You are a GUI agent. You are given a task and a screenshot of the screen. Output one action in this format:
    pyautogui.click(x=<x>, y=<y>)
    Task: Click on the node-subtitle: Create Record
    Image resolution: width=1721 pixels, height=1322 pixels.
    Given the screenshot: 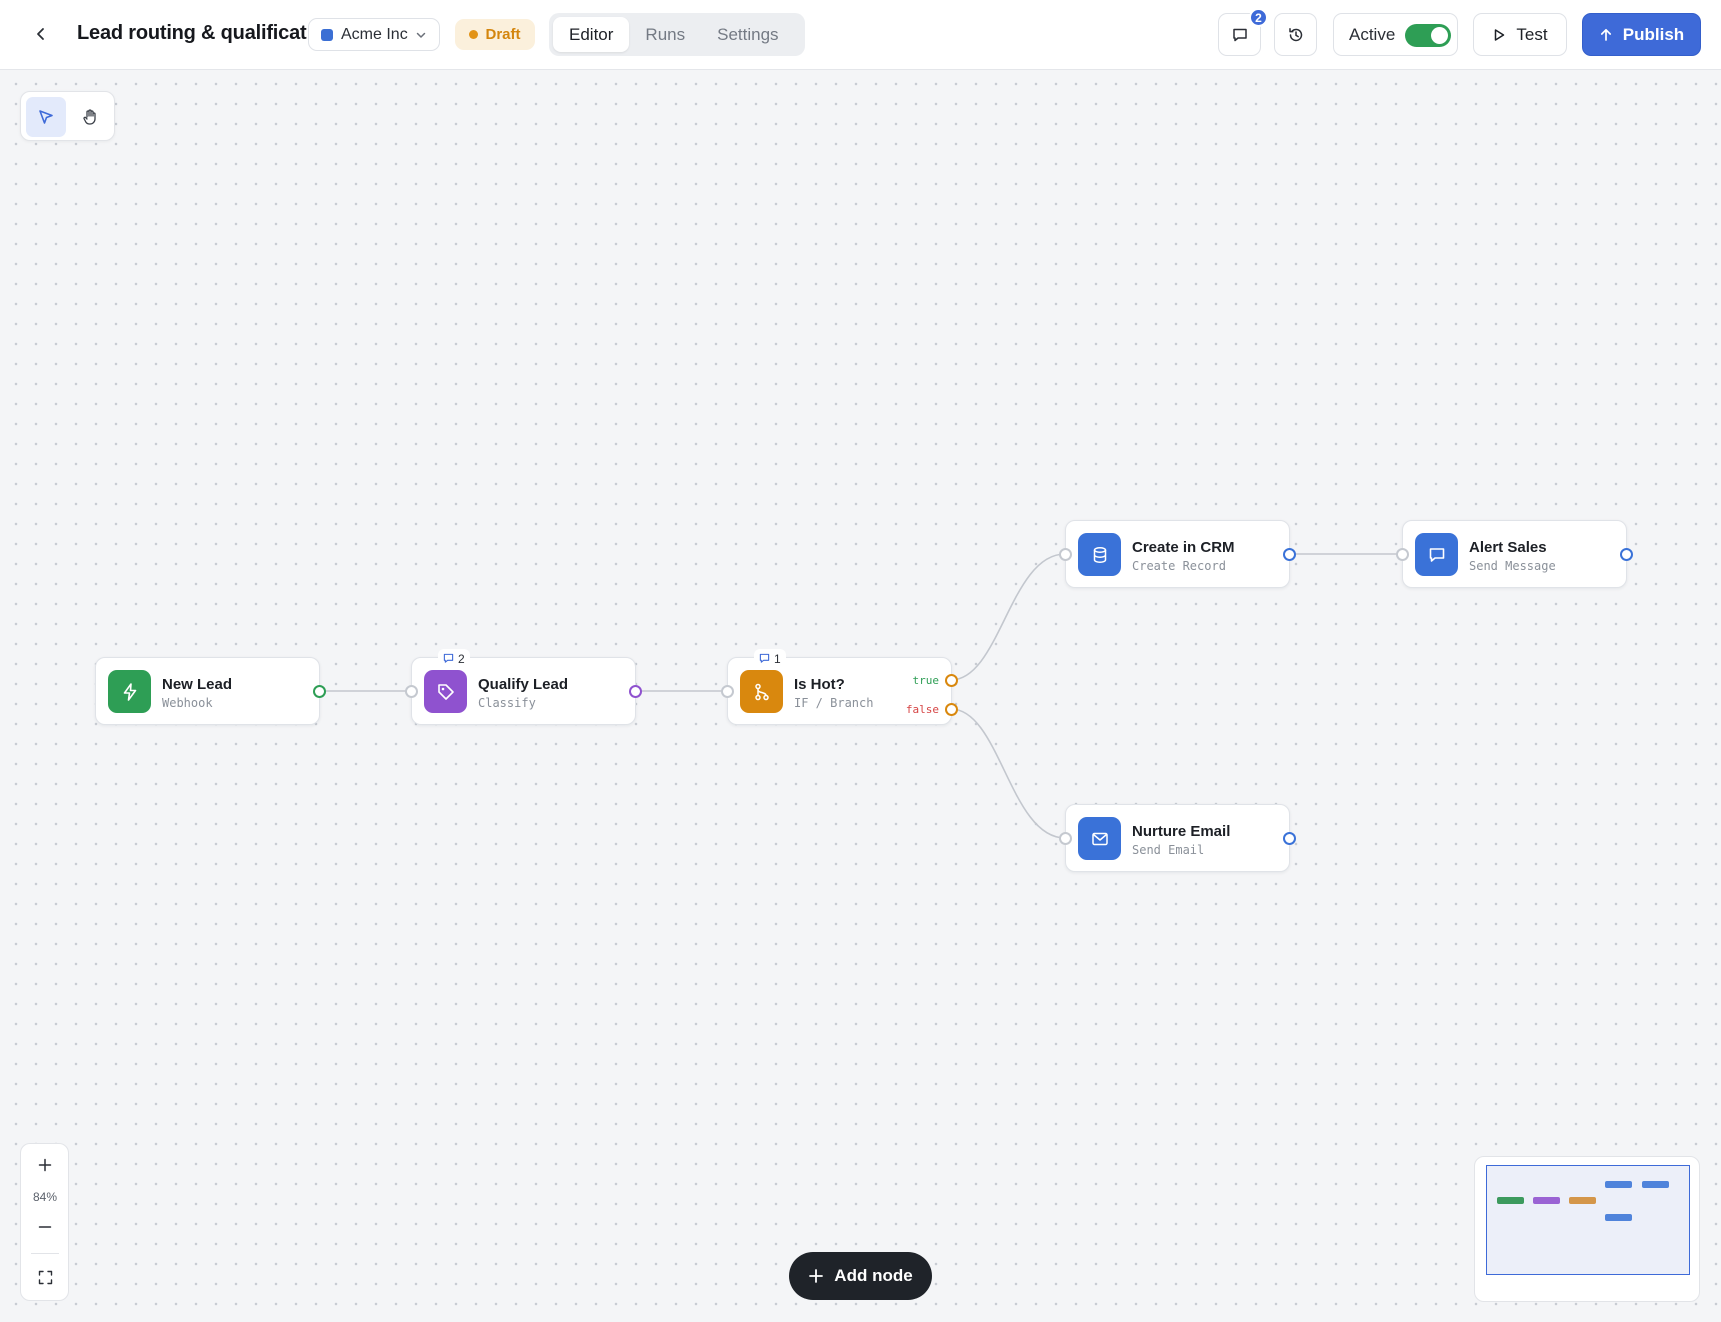 What is the action you would take?
    pyautogui.click(x=1179, y=566)
    